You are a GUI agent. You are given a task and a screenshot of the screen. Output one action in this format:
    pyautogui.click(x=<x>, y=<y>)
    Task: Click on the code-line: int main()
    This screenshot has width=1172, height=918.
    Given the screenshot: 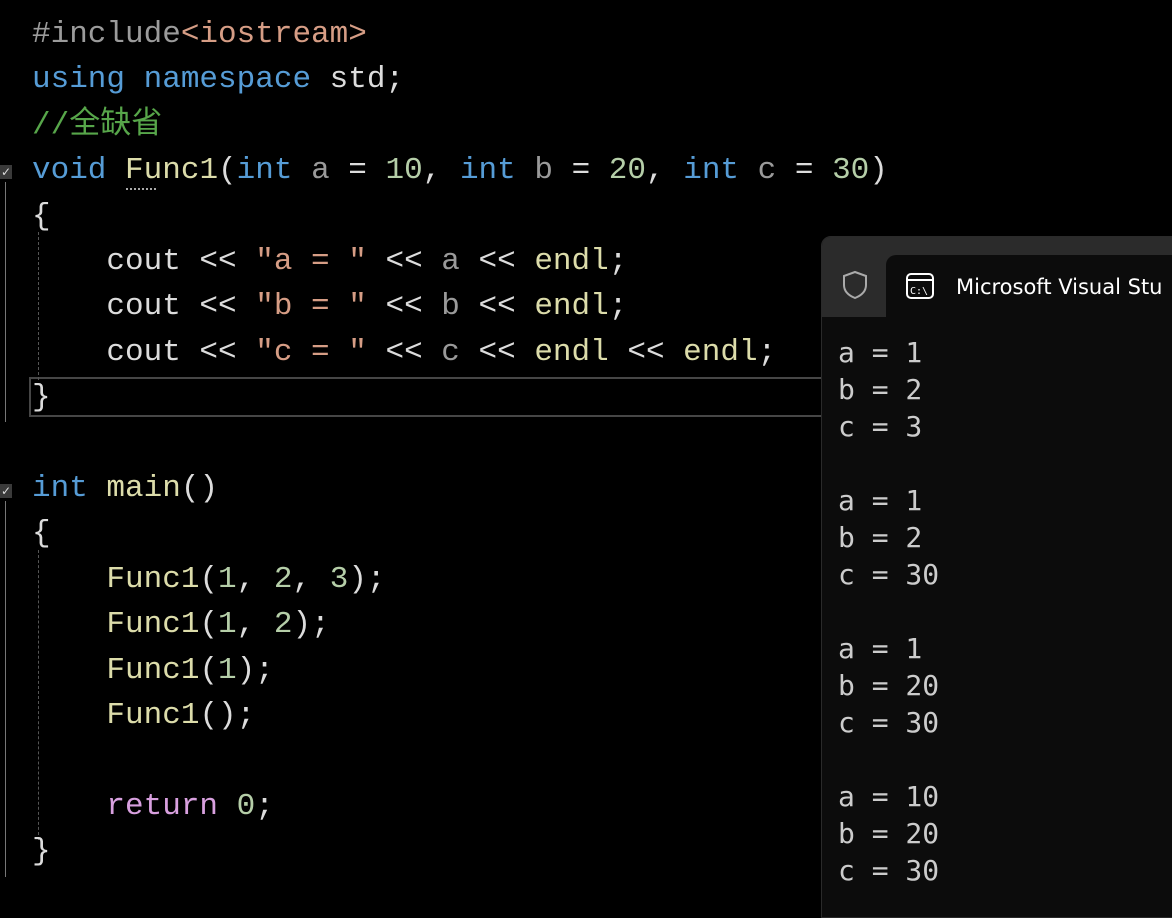 What is the action you would take?
    pyautogui.click(x=125, y=488)
    